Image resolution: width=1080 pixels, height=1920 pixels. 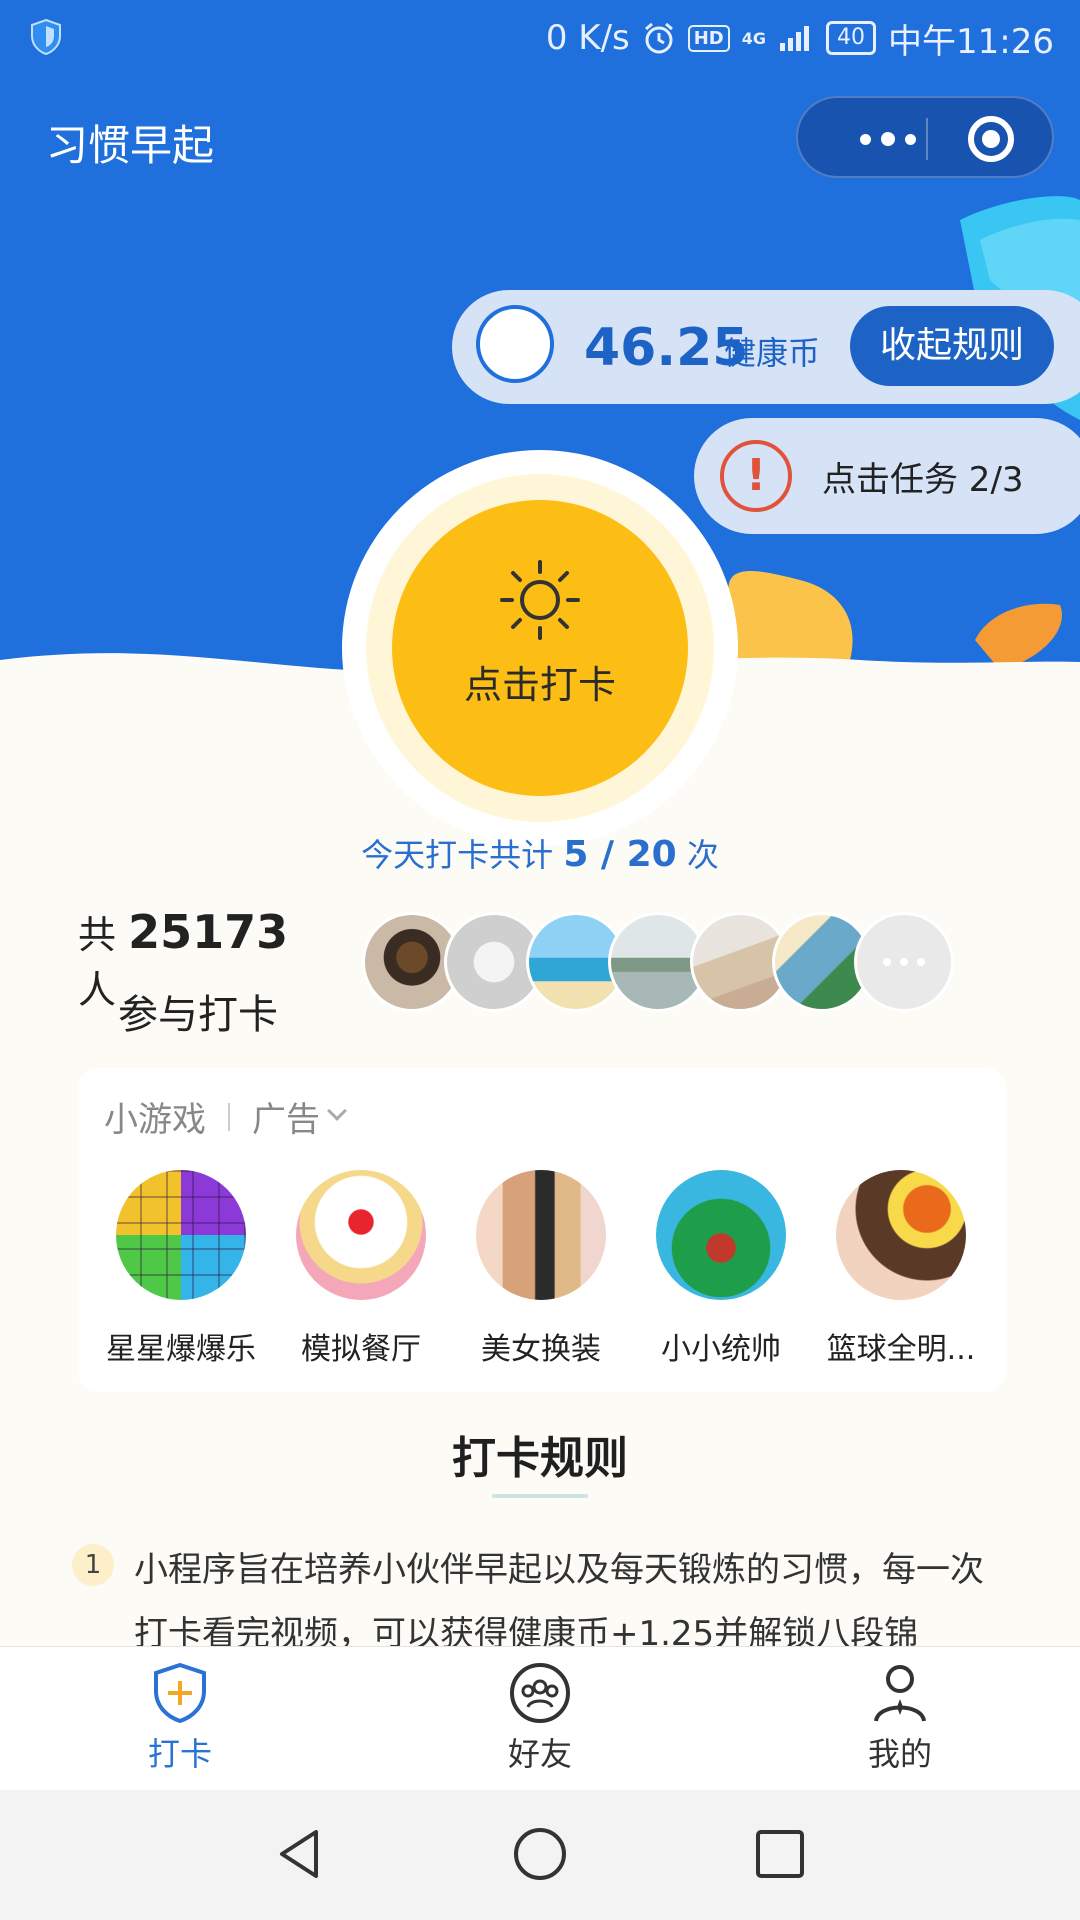 What do you see at coordinates (541, 1349) in the screenshot?
I see `game-name: 美女换装` at bounding box center [541, 1349].